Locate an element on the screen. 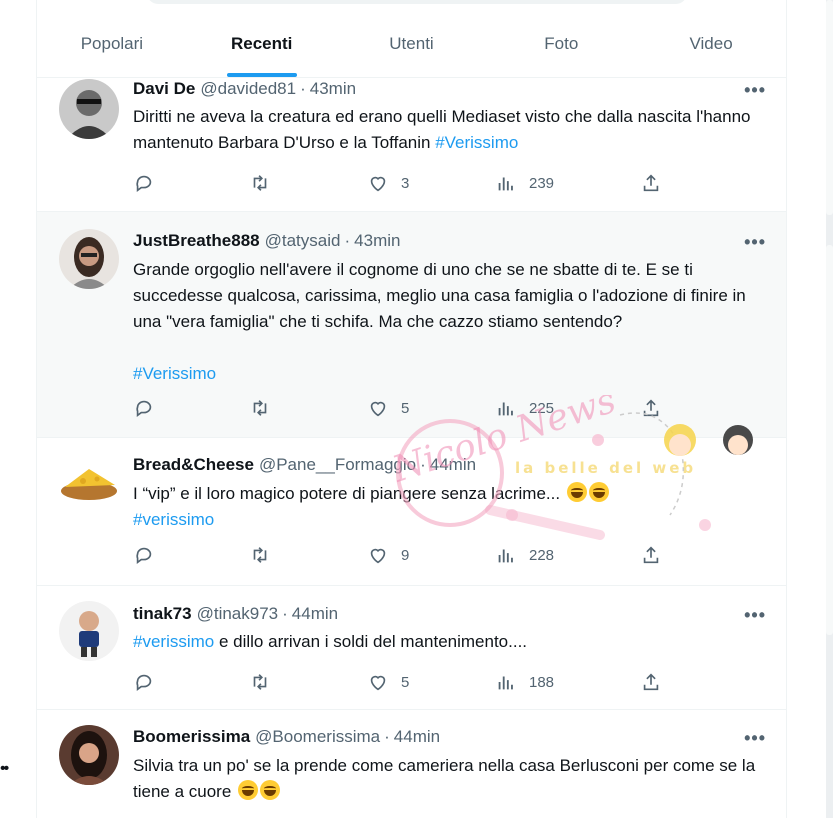 The height and width of the screenshot is (818, 833). views-button: 228 is located at coordinates (524, 555).